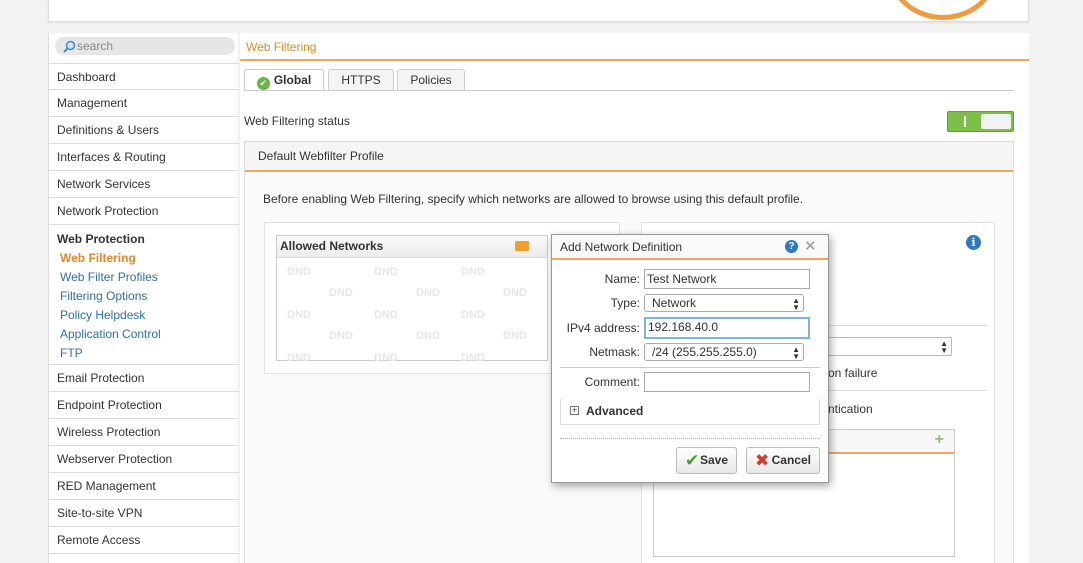 The height and width of the screenshot is (563, 1083). I want to click on logo-arc, so click(943, 10).